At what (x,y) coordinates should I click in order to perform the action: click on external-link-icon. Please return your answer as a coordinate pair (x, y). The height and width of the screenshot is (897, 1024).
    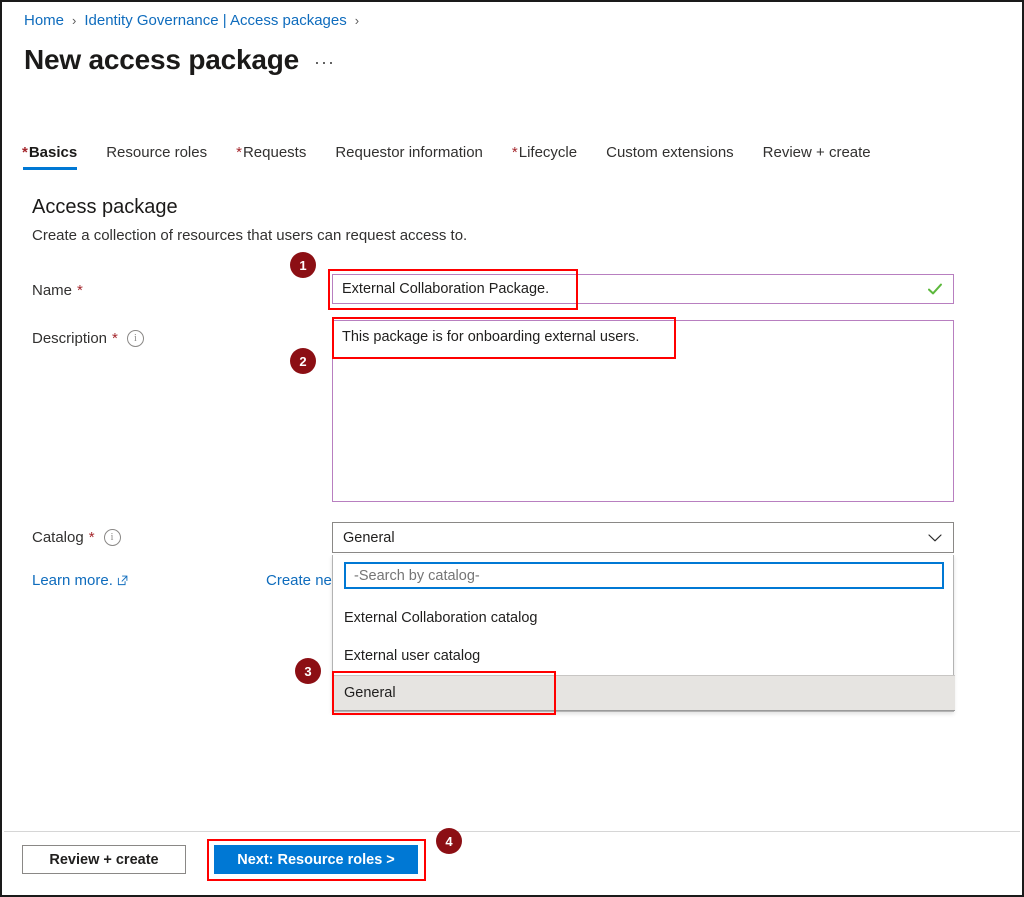
    Looking at the image, I should click on (122, 580).